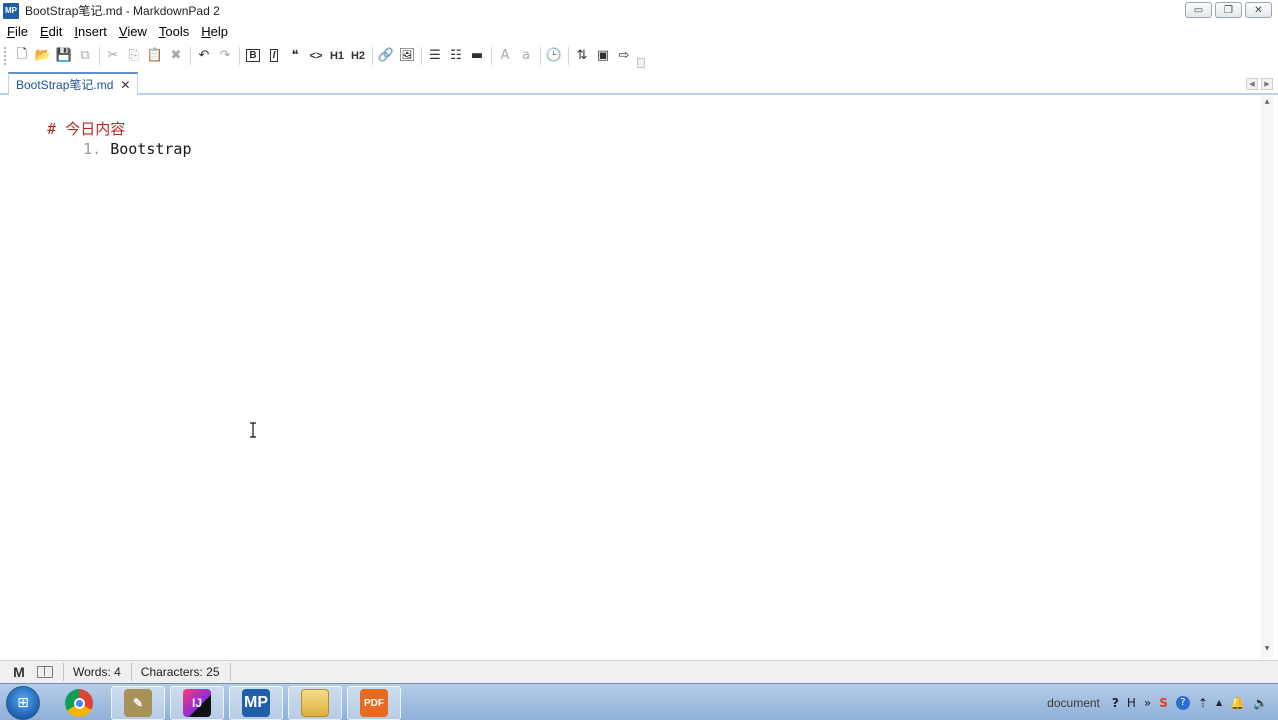  What do you see at coordinates (64, 56) in the screenshot?
I see `save-icon: 💾` at bounding box center [64, 56].